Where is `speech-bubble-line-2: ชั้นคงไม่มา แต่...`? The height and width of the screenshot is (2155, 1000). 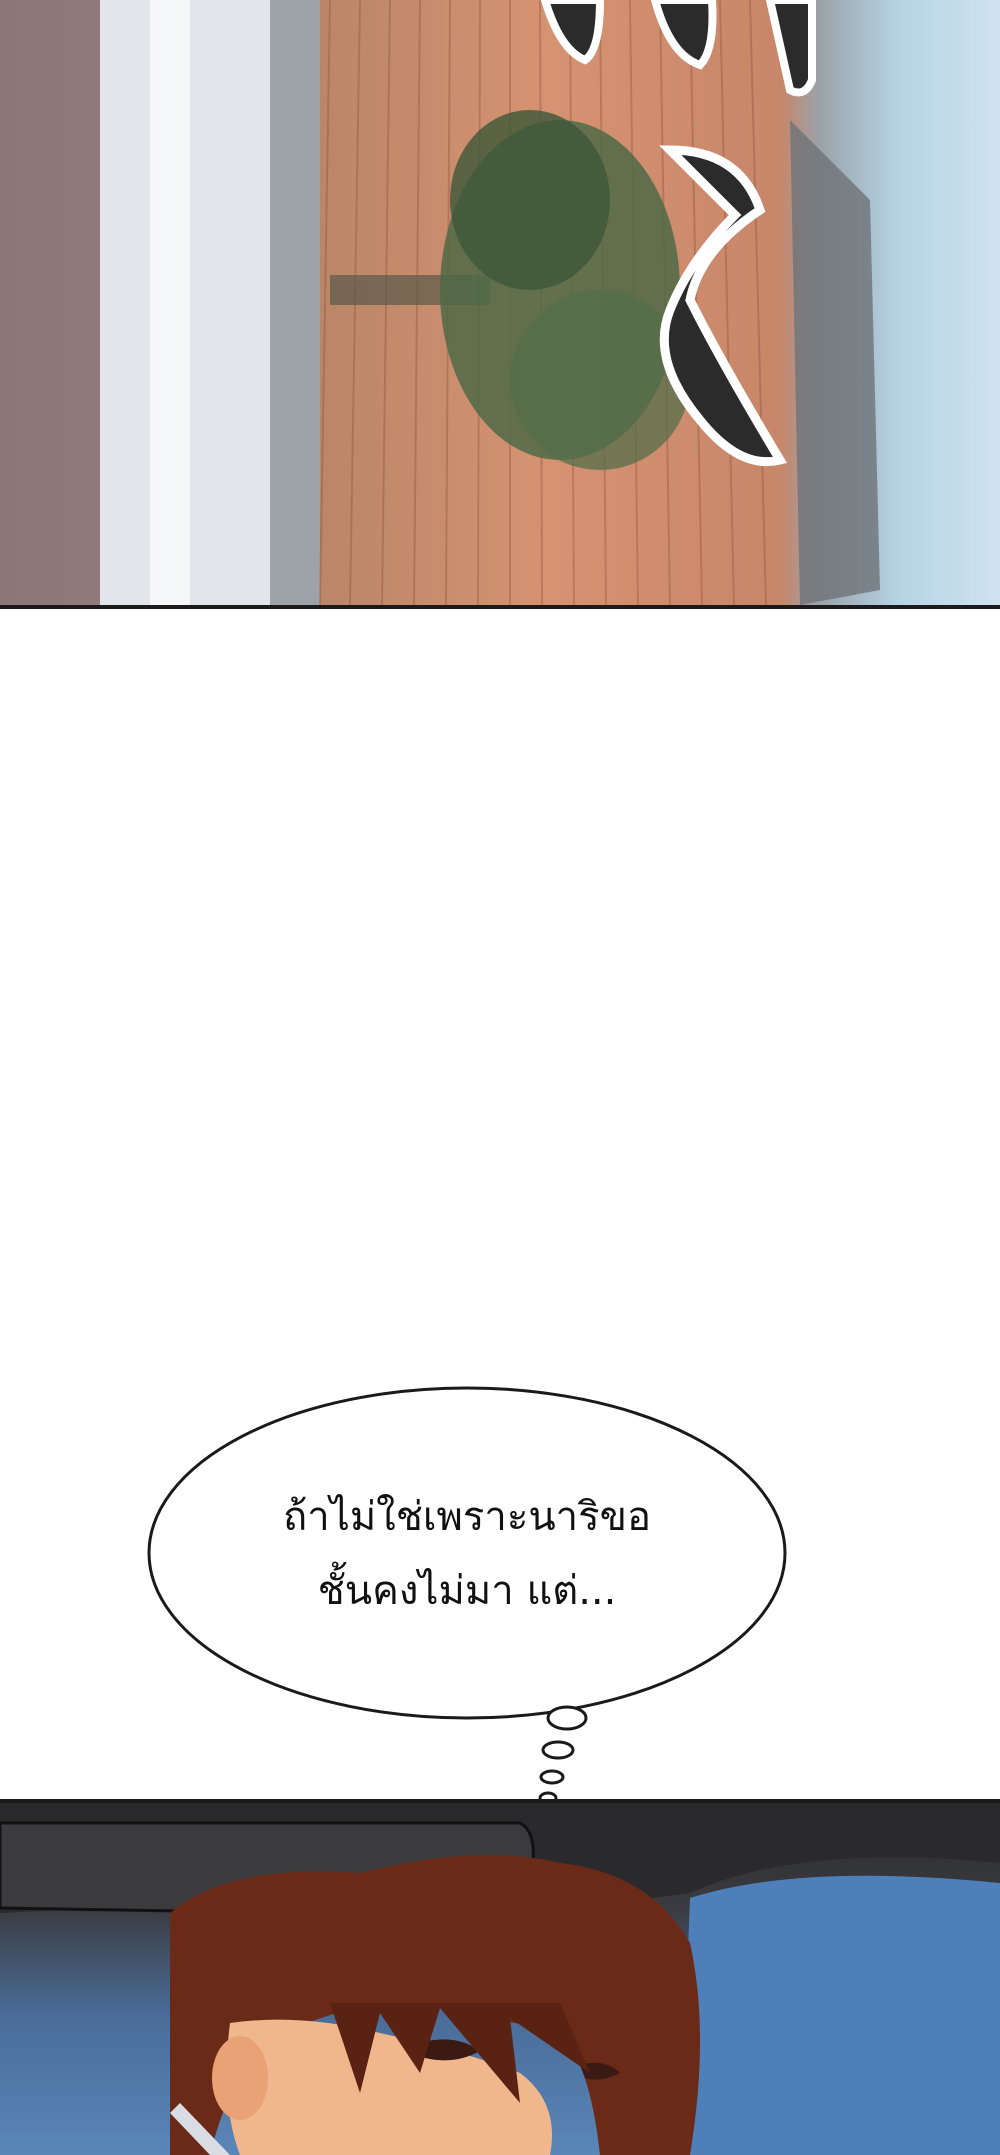 speech-bubble-line-2: ชั้นคงไม่มา แต่... is located at coordinates (467, 1591).